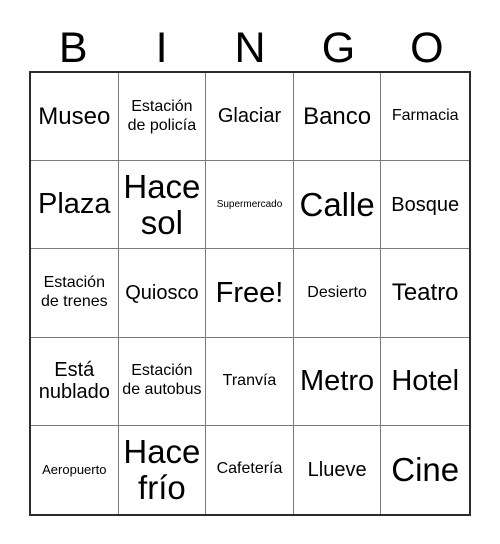 The width and height of the screenshot is (500, 544). What do you see at coordinates (250, 48) in the screenshot?
I see `bingo-header-letter-n: N` at bounding box center [250, 48].